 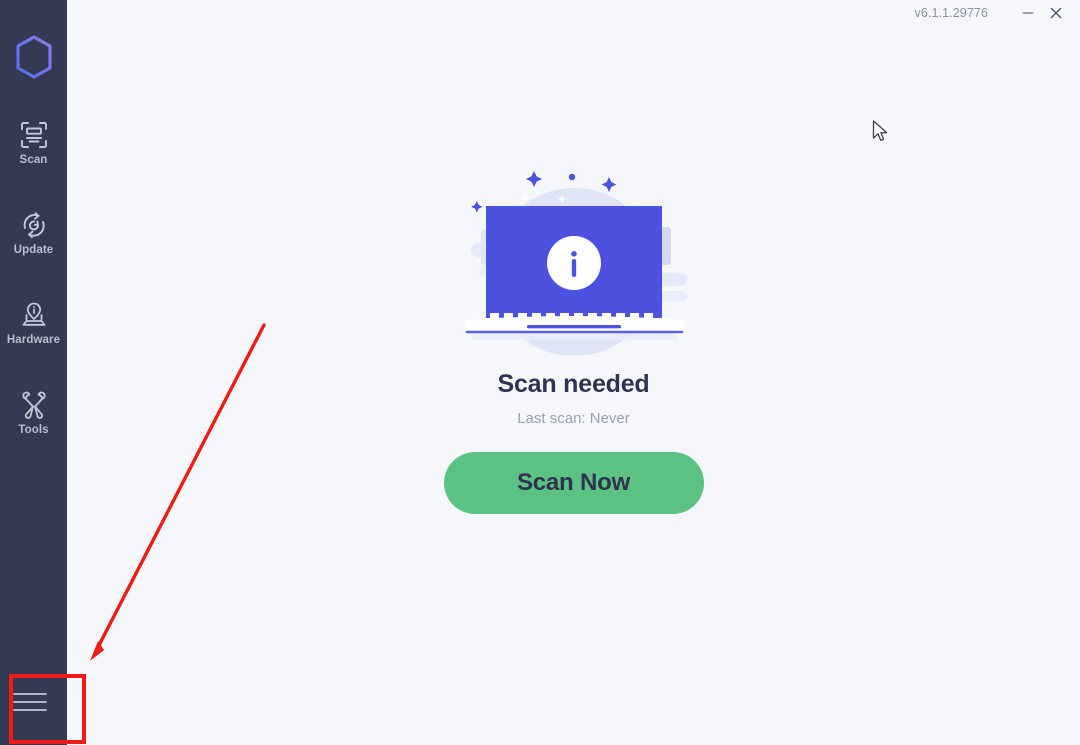 What do you see at coordinates (34, 225) in the screenshot?
I see `update-refresh-icon` at bounding box center [34, 225].